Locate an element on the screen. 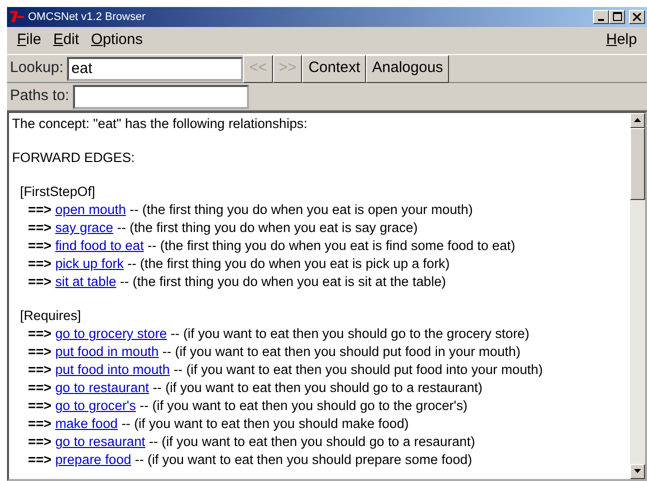  lookup-field: eat is located at coordinates (155, 68).